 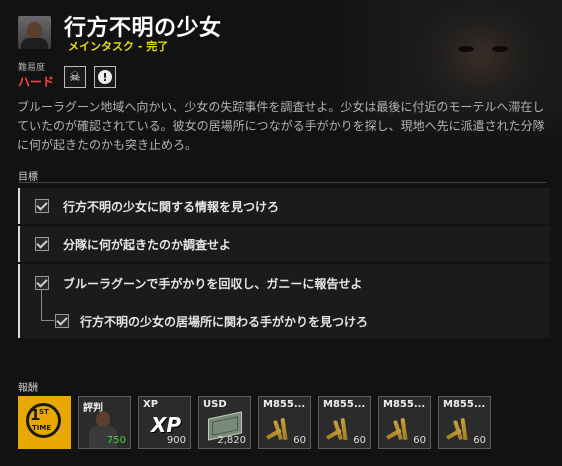 I want to click on alert-icon: !, so click(x=105, y=77).